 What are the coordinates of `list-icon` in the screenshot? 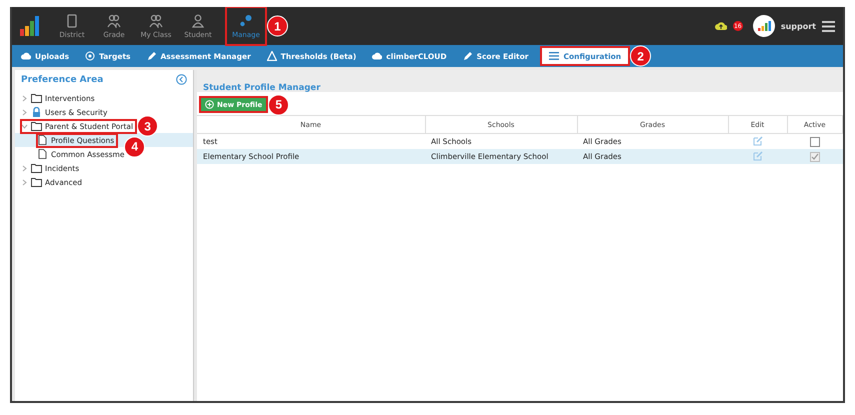 It's located at (554, 56).